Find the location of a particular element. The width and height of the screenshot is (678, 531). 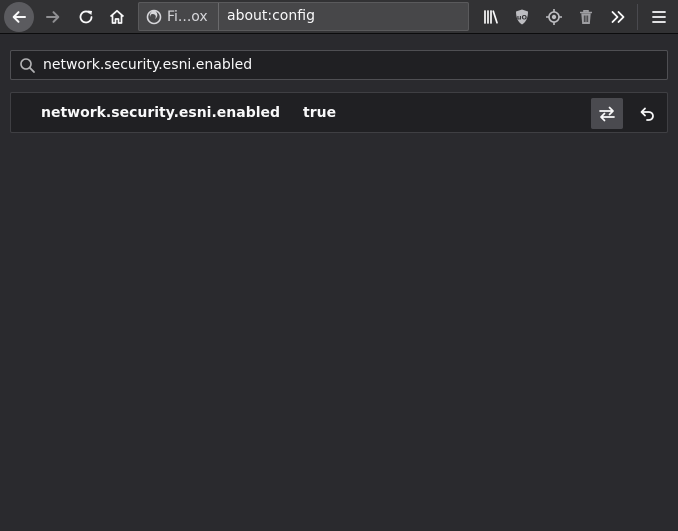

menu-button is located at coordinates (659, 17).